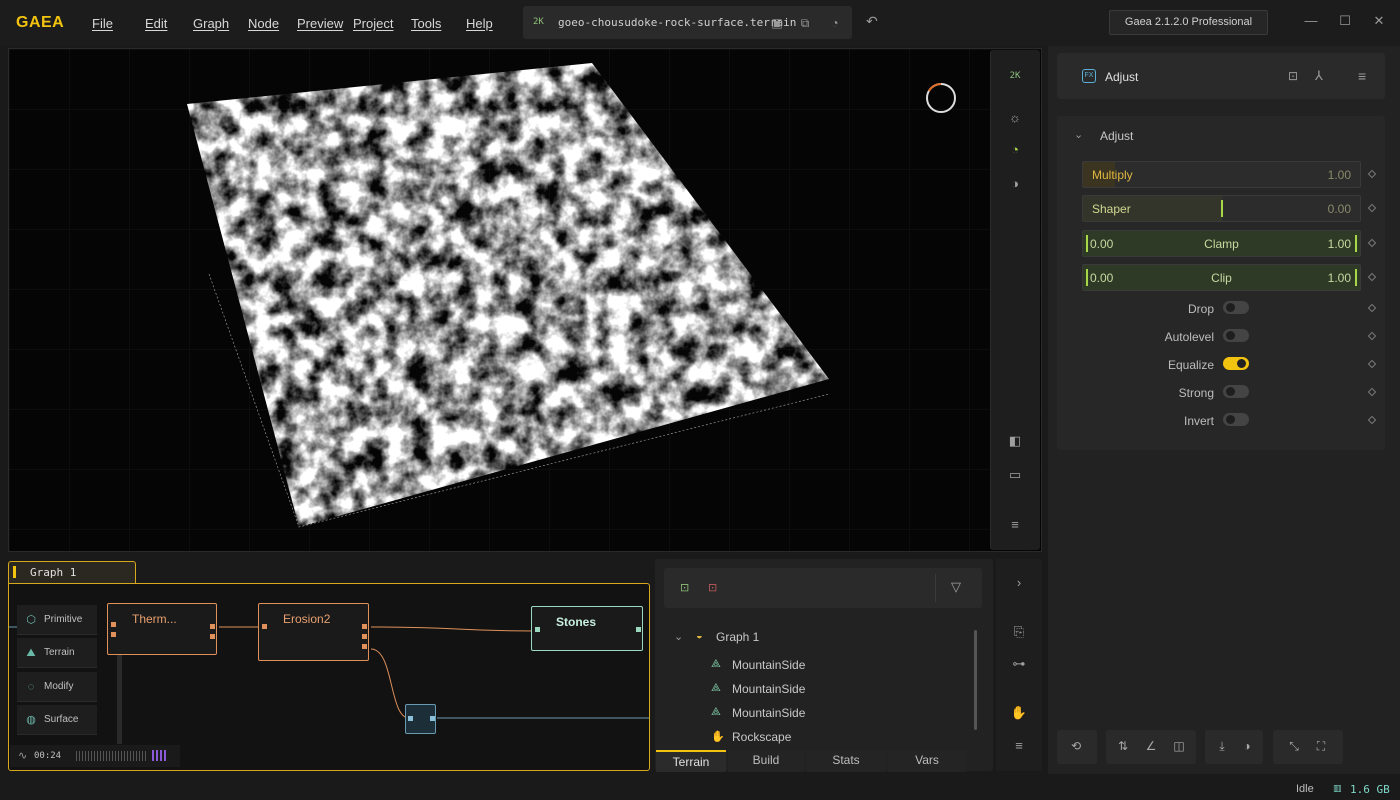  What do you see at coordinates (1337, 788) in the screenshot?
I see `memory-icon: ▥` at bounding box center [1337, 788].